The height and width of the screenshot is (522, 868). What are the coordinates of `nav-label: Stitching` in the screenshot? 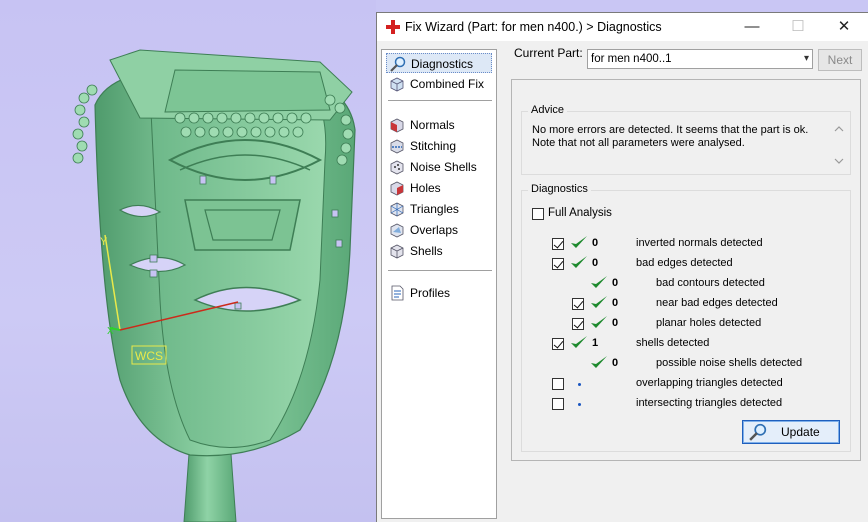 It's located at (433, 146).